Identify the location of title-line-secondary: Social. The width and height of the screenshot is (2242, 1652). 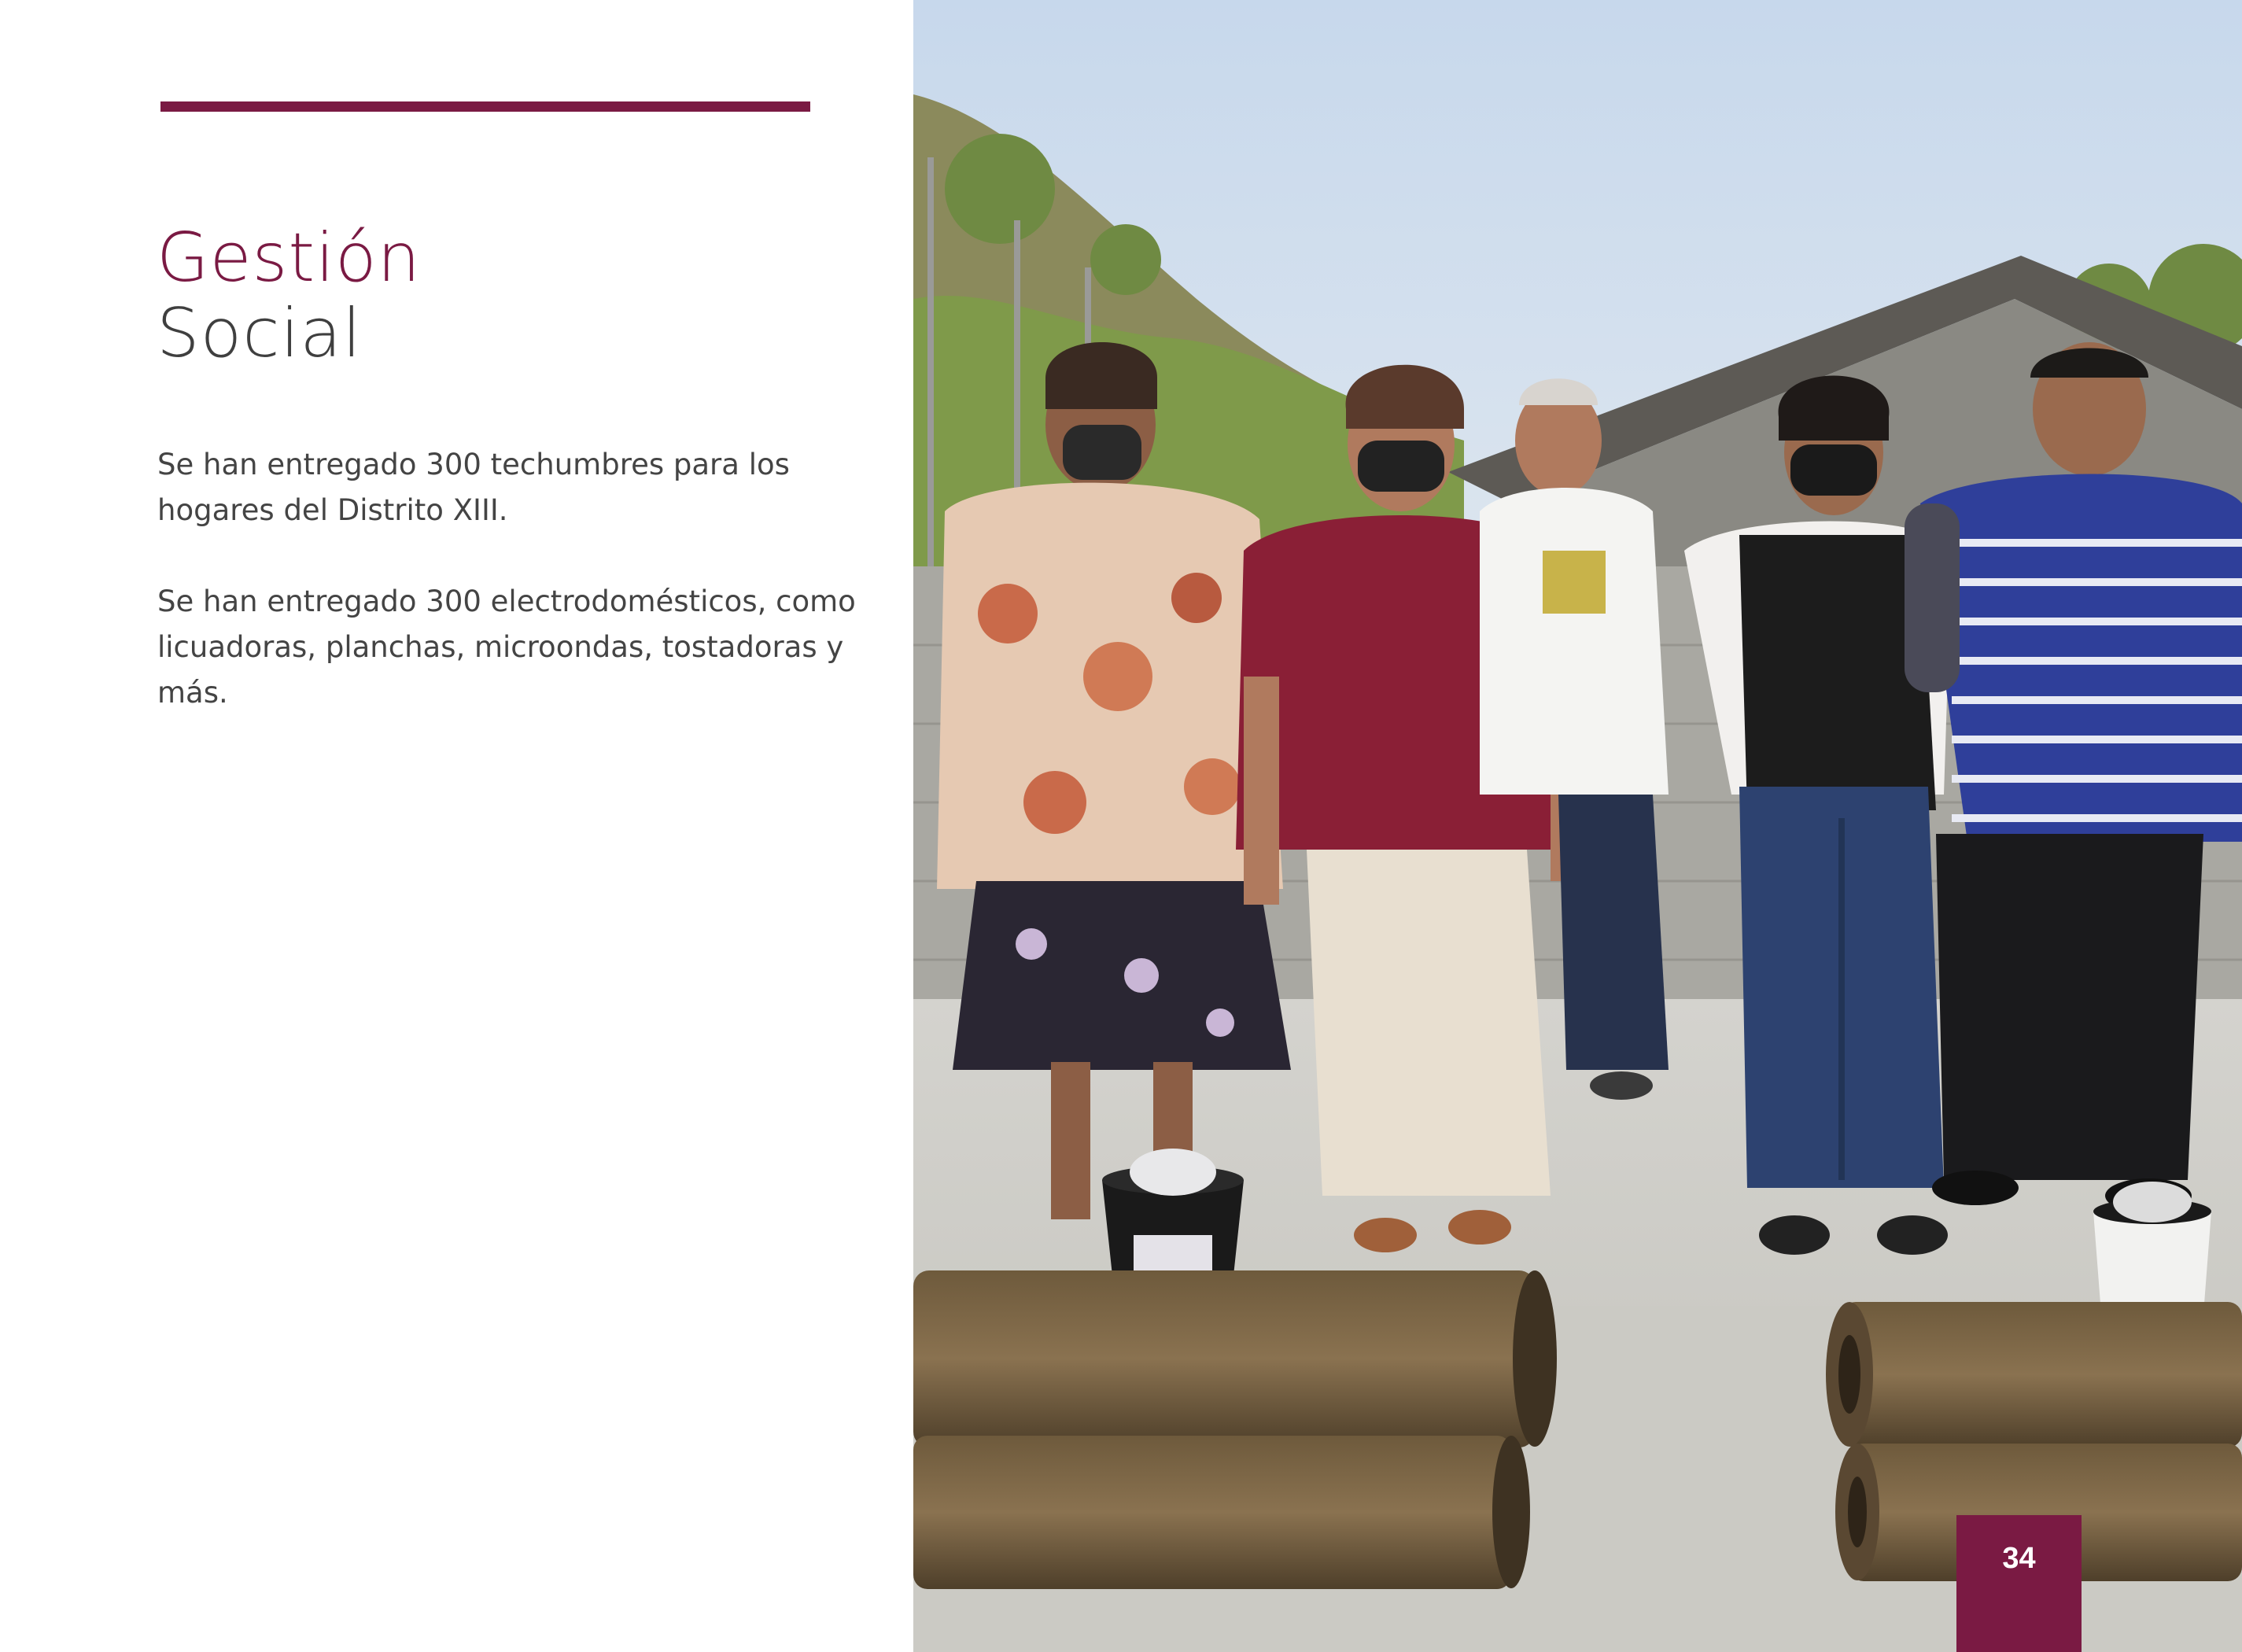
(259, 333).